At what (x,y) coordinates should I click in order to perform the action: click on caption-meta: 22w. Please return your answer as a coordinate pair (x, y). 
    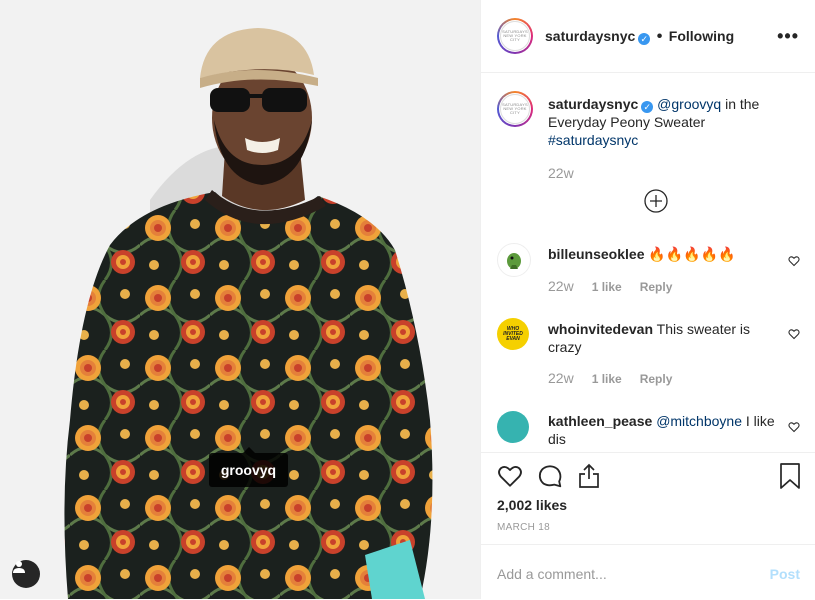
    Looking at the image, I should click on (570, 173).